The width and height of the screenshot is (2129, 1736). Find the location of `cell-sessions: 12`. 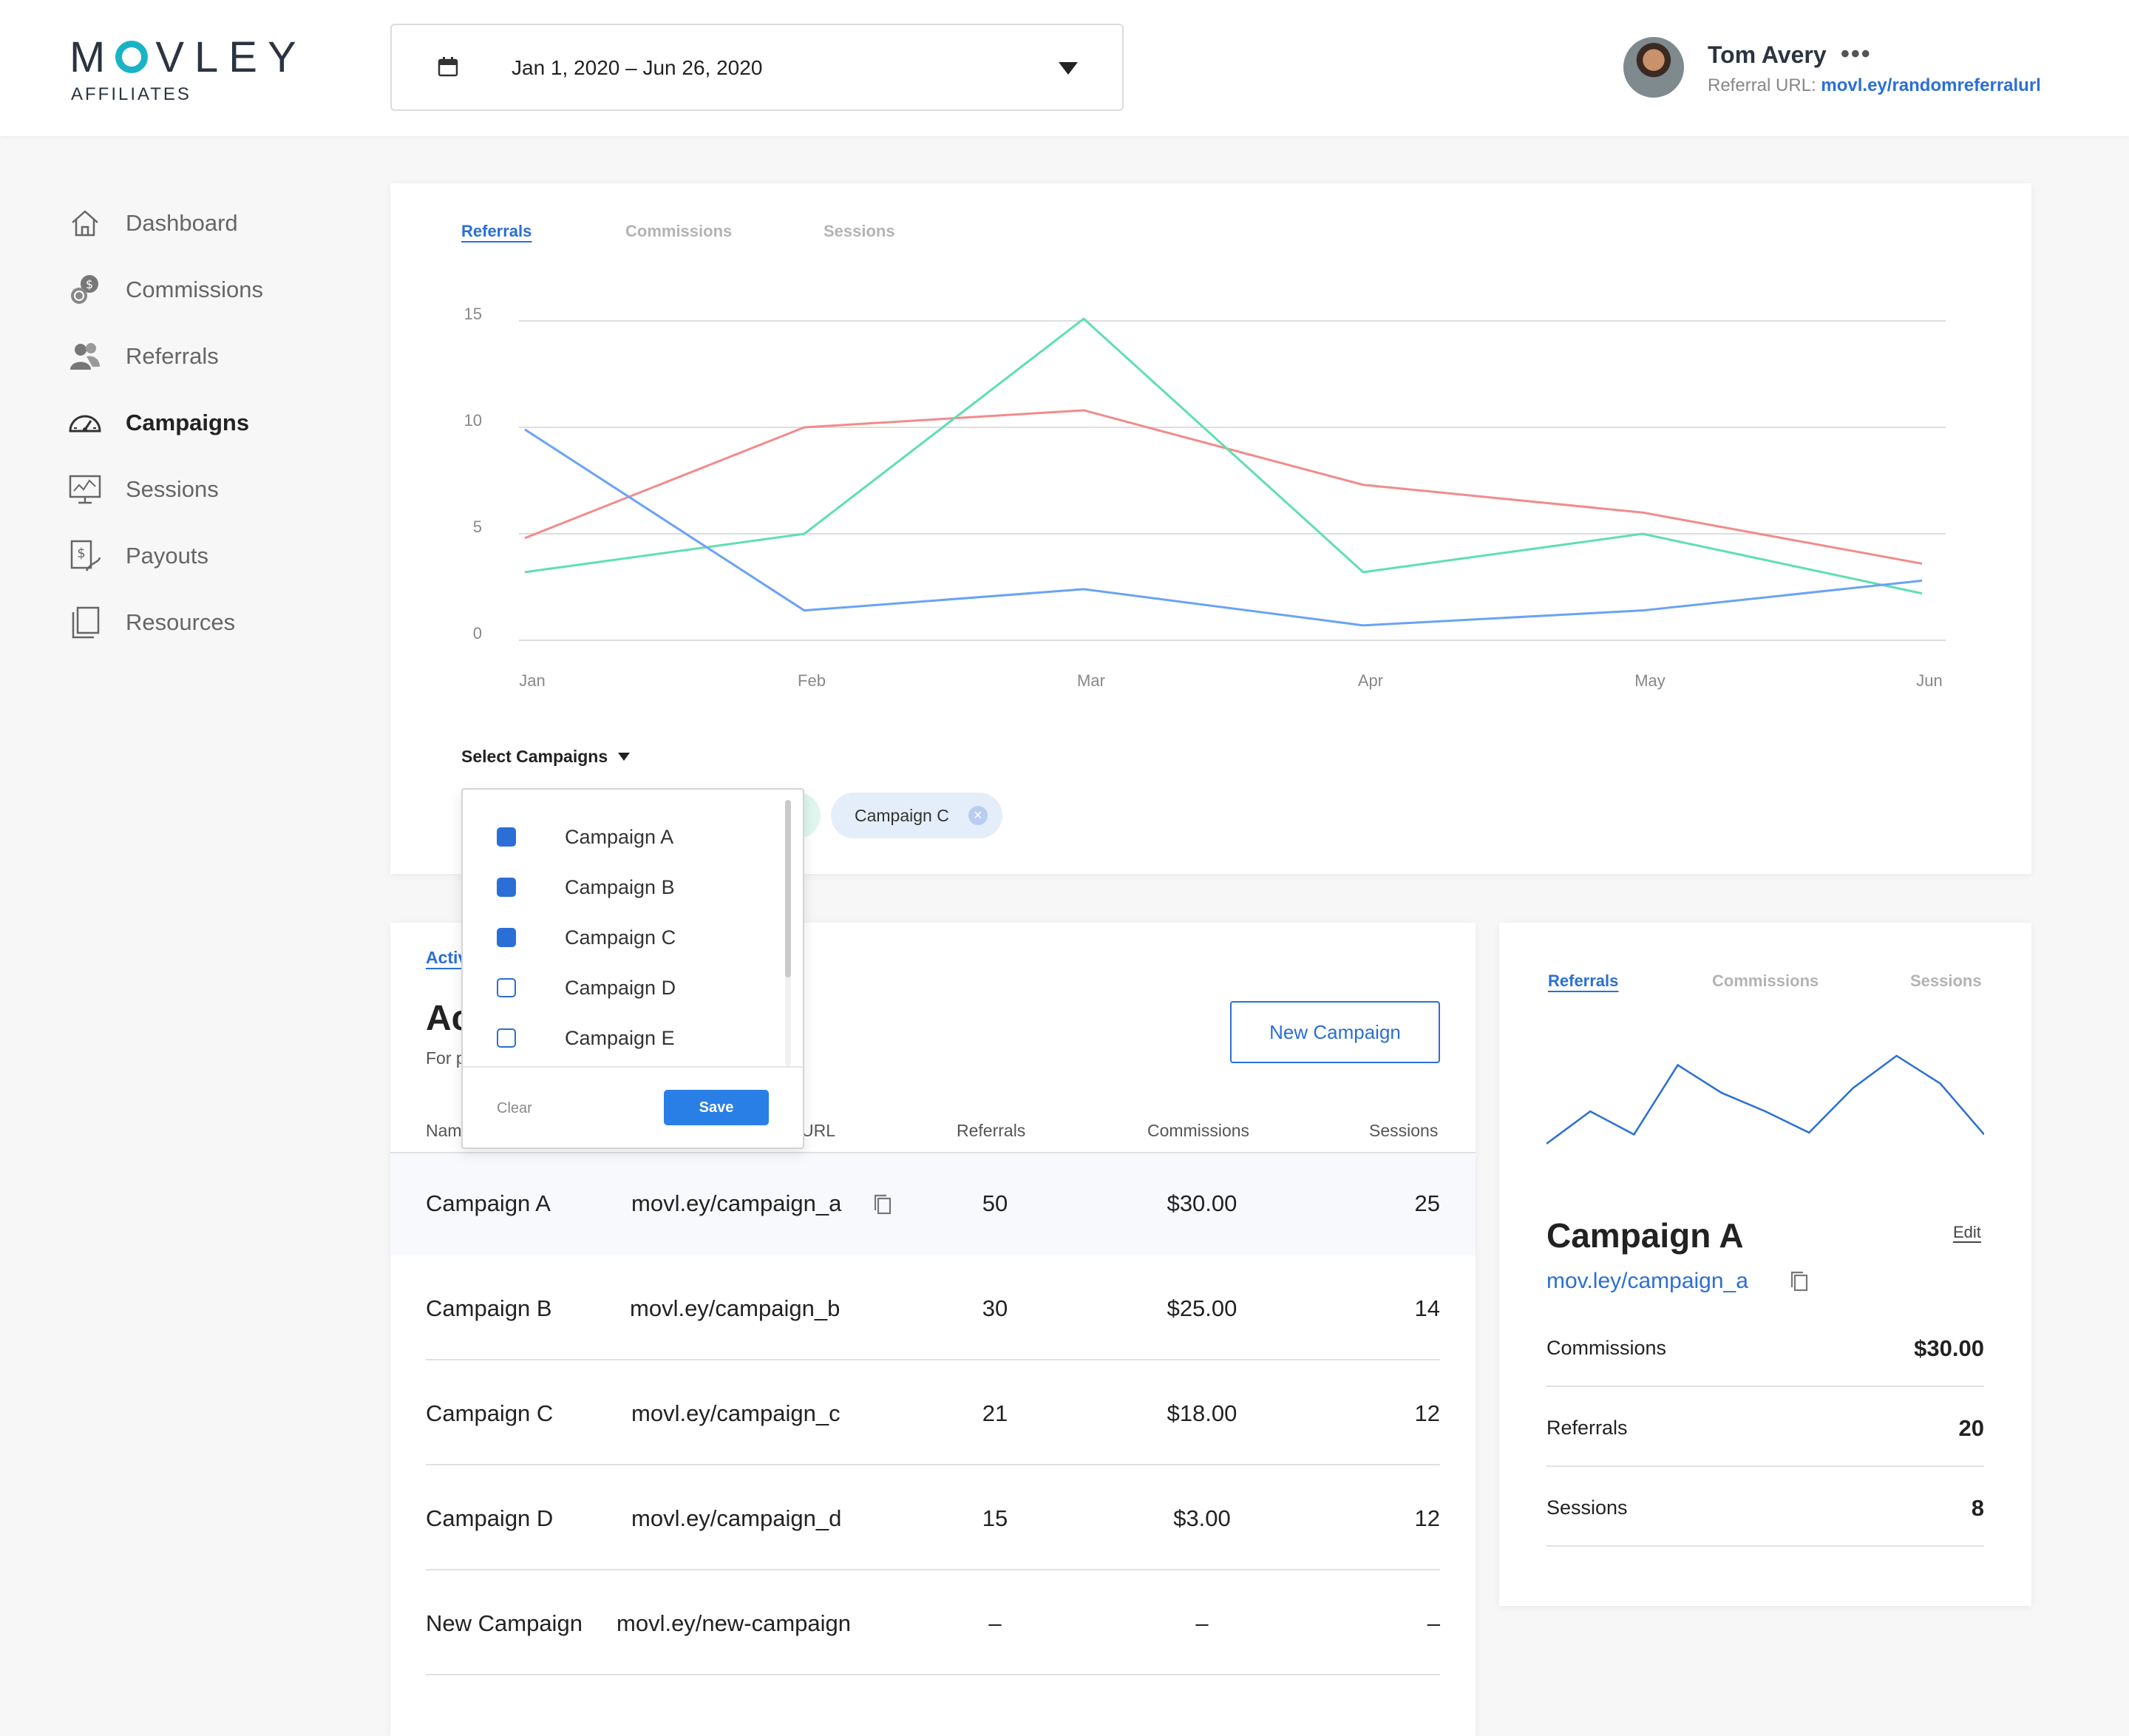

cell-sessions: 12 is located at coordinates (1427, 1413).